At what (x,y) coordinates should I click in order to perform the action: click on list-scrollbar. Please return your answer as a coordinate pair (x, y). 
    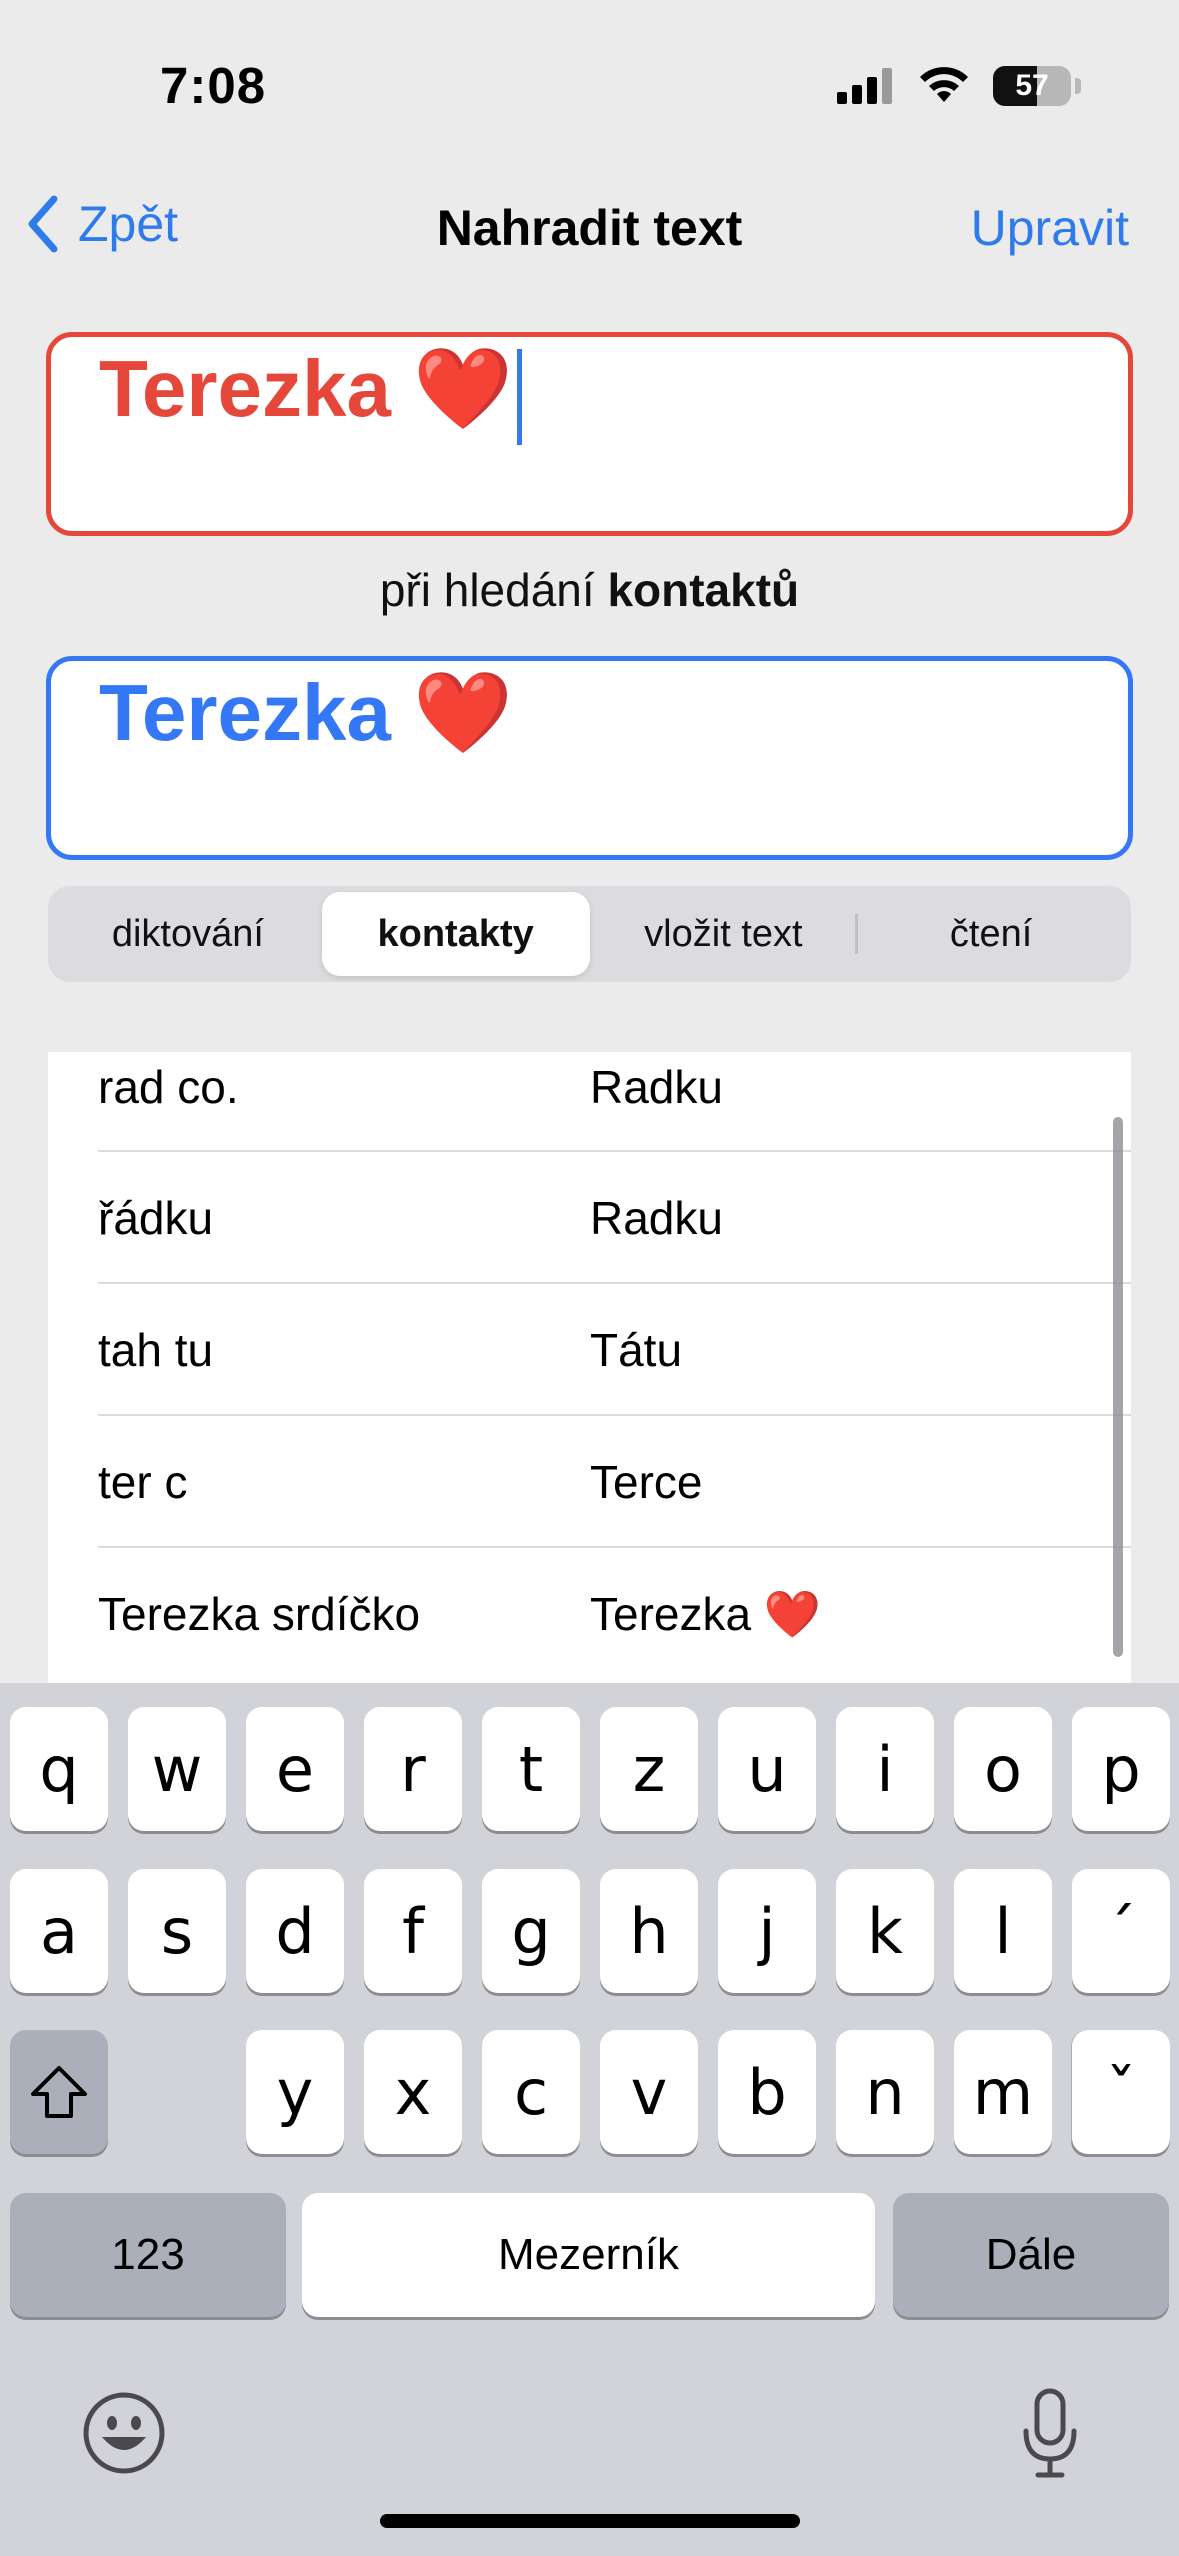
    Looking at the image, I should click on (1118, 1387).